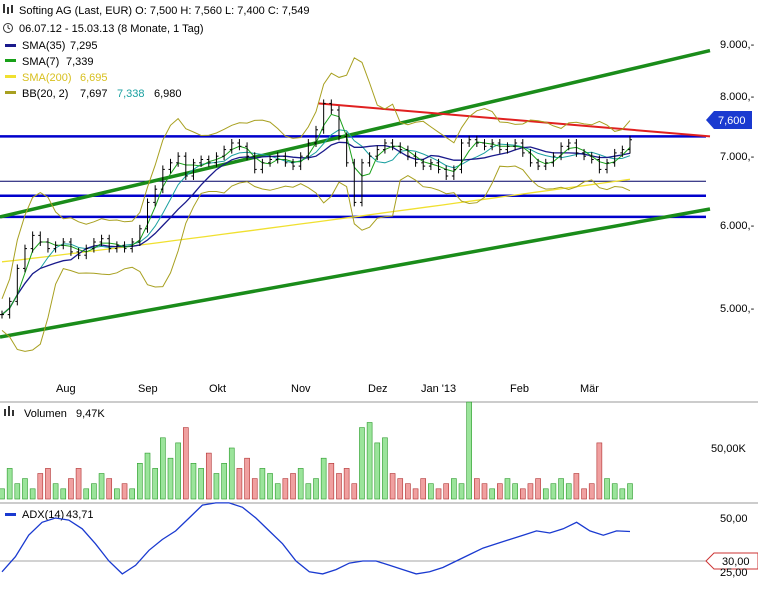  I want to click on month-label-feb: Feb, so click(519, 389).